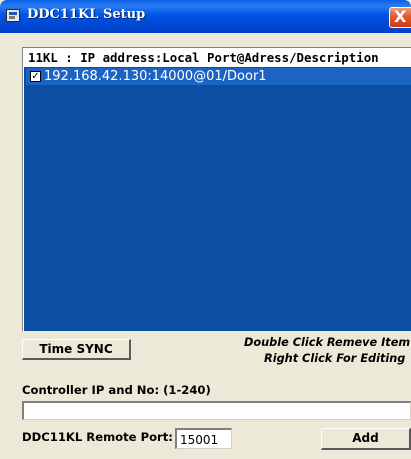  What do you see at coordinates (155, 76) in the screenshot?
I see `list-item-text: 192.168.42.130:14000@01/Door1` at bounding box center [155, 76].